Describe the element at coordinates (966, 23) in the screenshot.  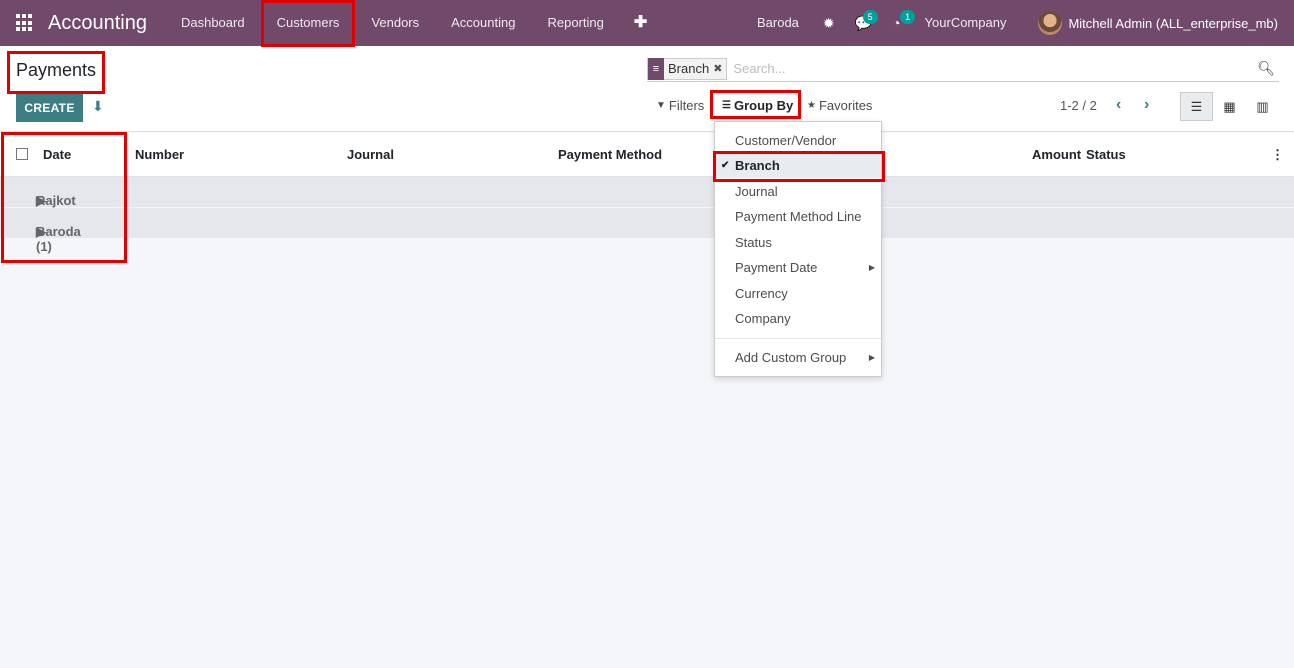
I see `company-switcher: YourCompany` at that location.